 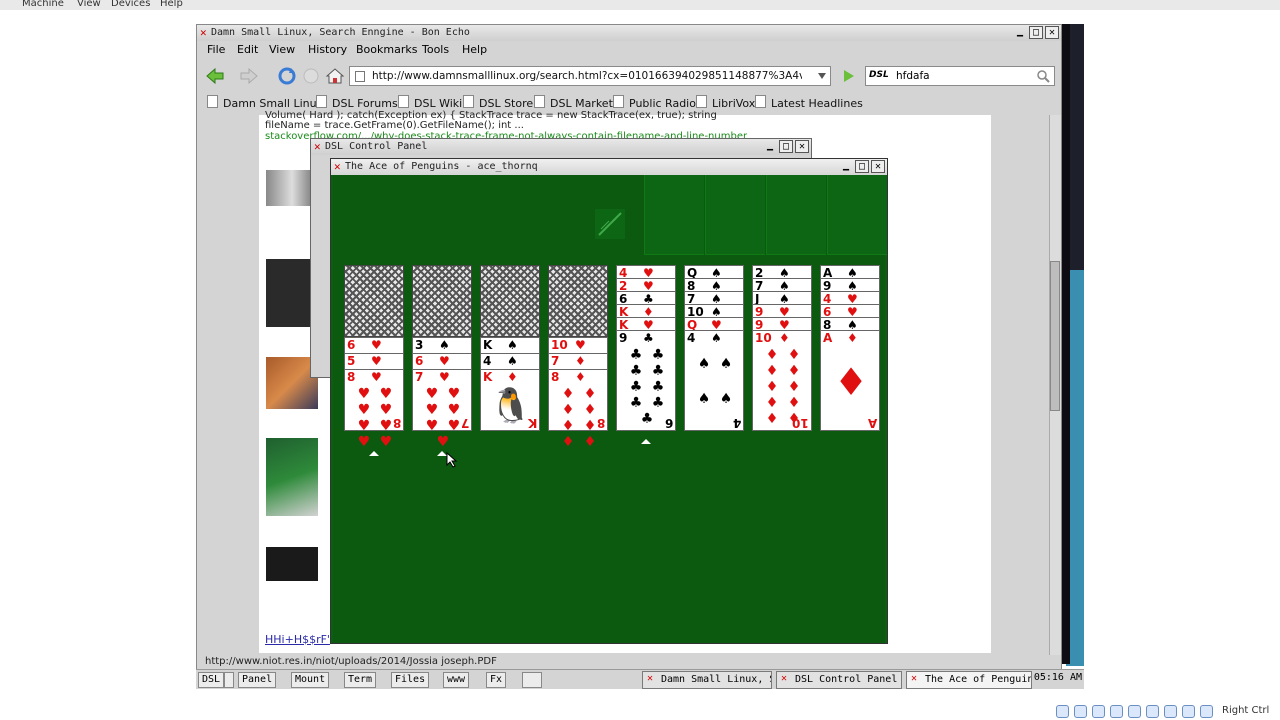 What do you see at coordinates (822, 76) in the screenshot?
I see `chevron-down-icon` at bounding box center [822, 76].